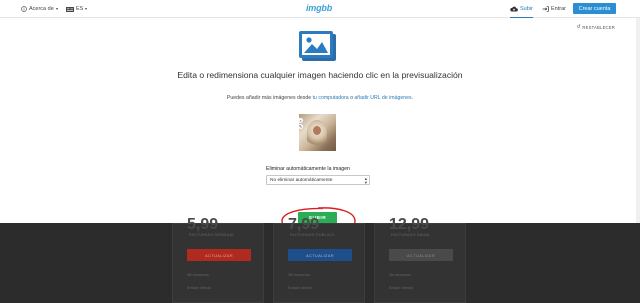  I want to click on billing-period: FACTURADO PUBLICO, so click(312, 235).